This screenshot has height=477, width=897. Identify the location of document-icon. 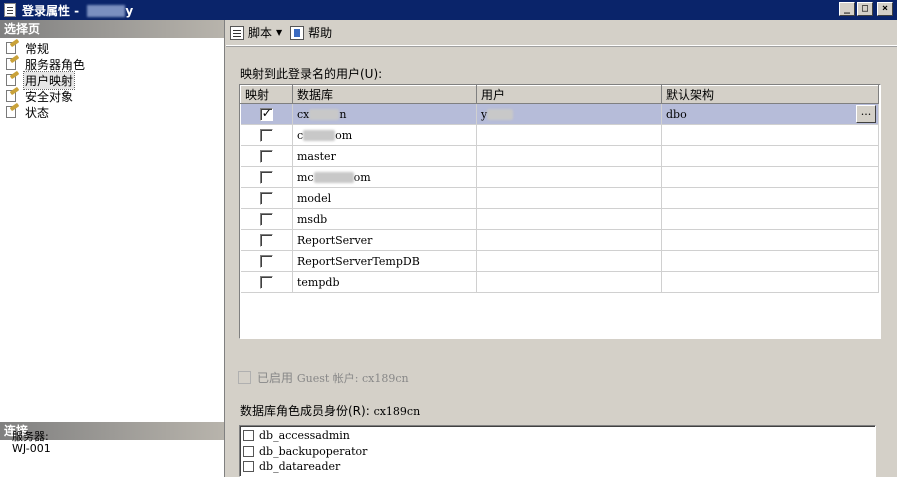
(10, 10).